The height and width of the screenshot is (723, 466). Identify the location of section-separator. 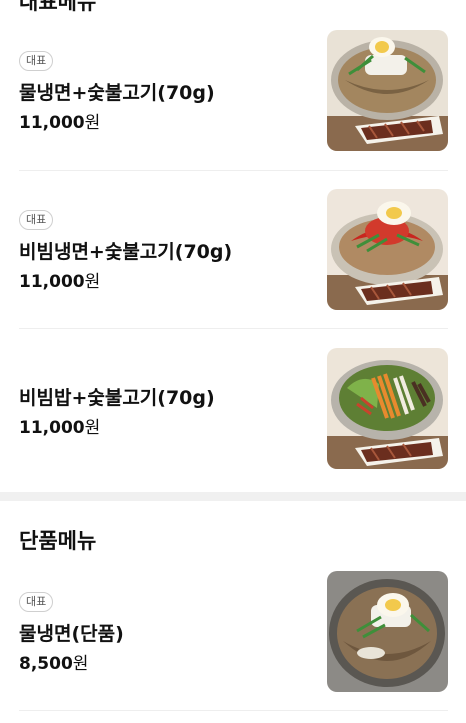
(233, 496).